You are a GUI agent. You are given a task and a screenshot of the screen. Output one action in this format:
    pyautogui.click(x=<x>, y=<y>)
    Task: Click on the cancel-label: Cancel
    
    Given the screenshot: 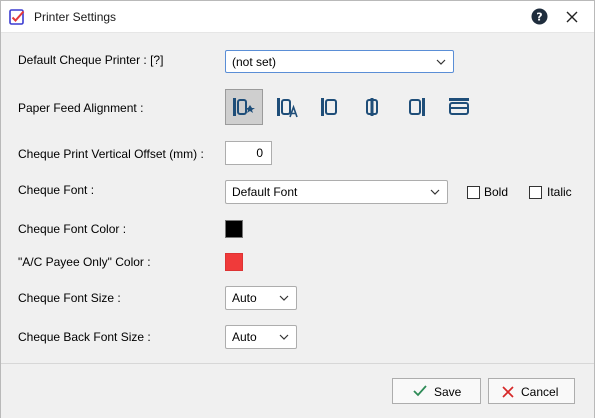 What is the action you would take?
    pyautogui.click(x=540, y=392)
    